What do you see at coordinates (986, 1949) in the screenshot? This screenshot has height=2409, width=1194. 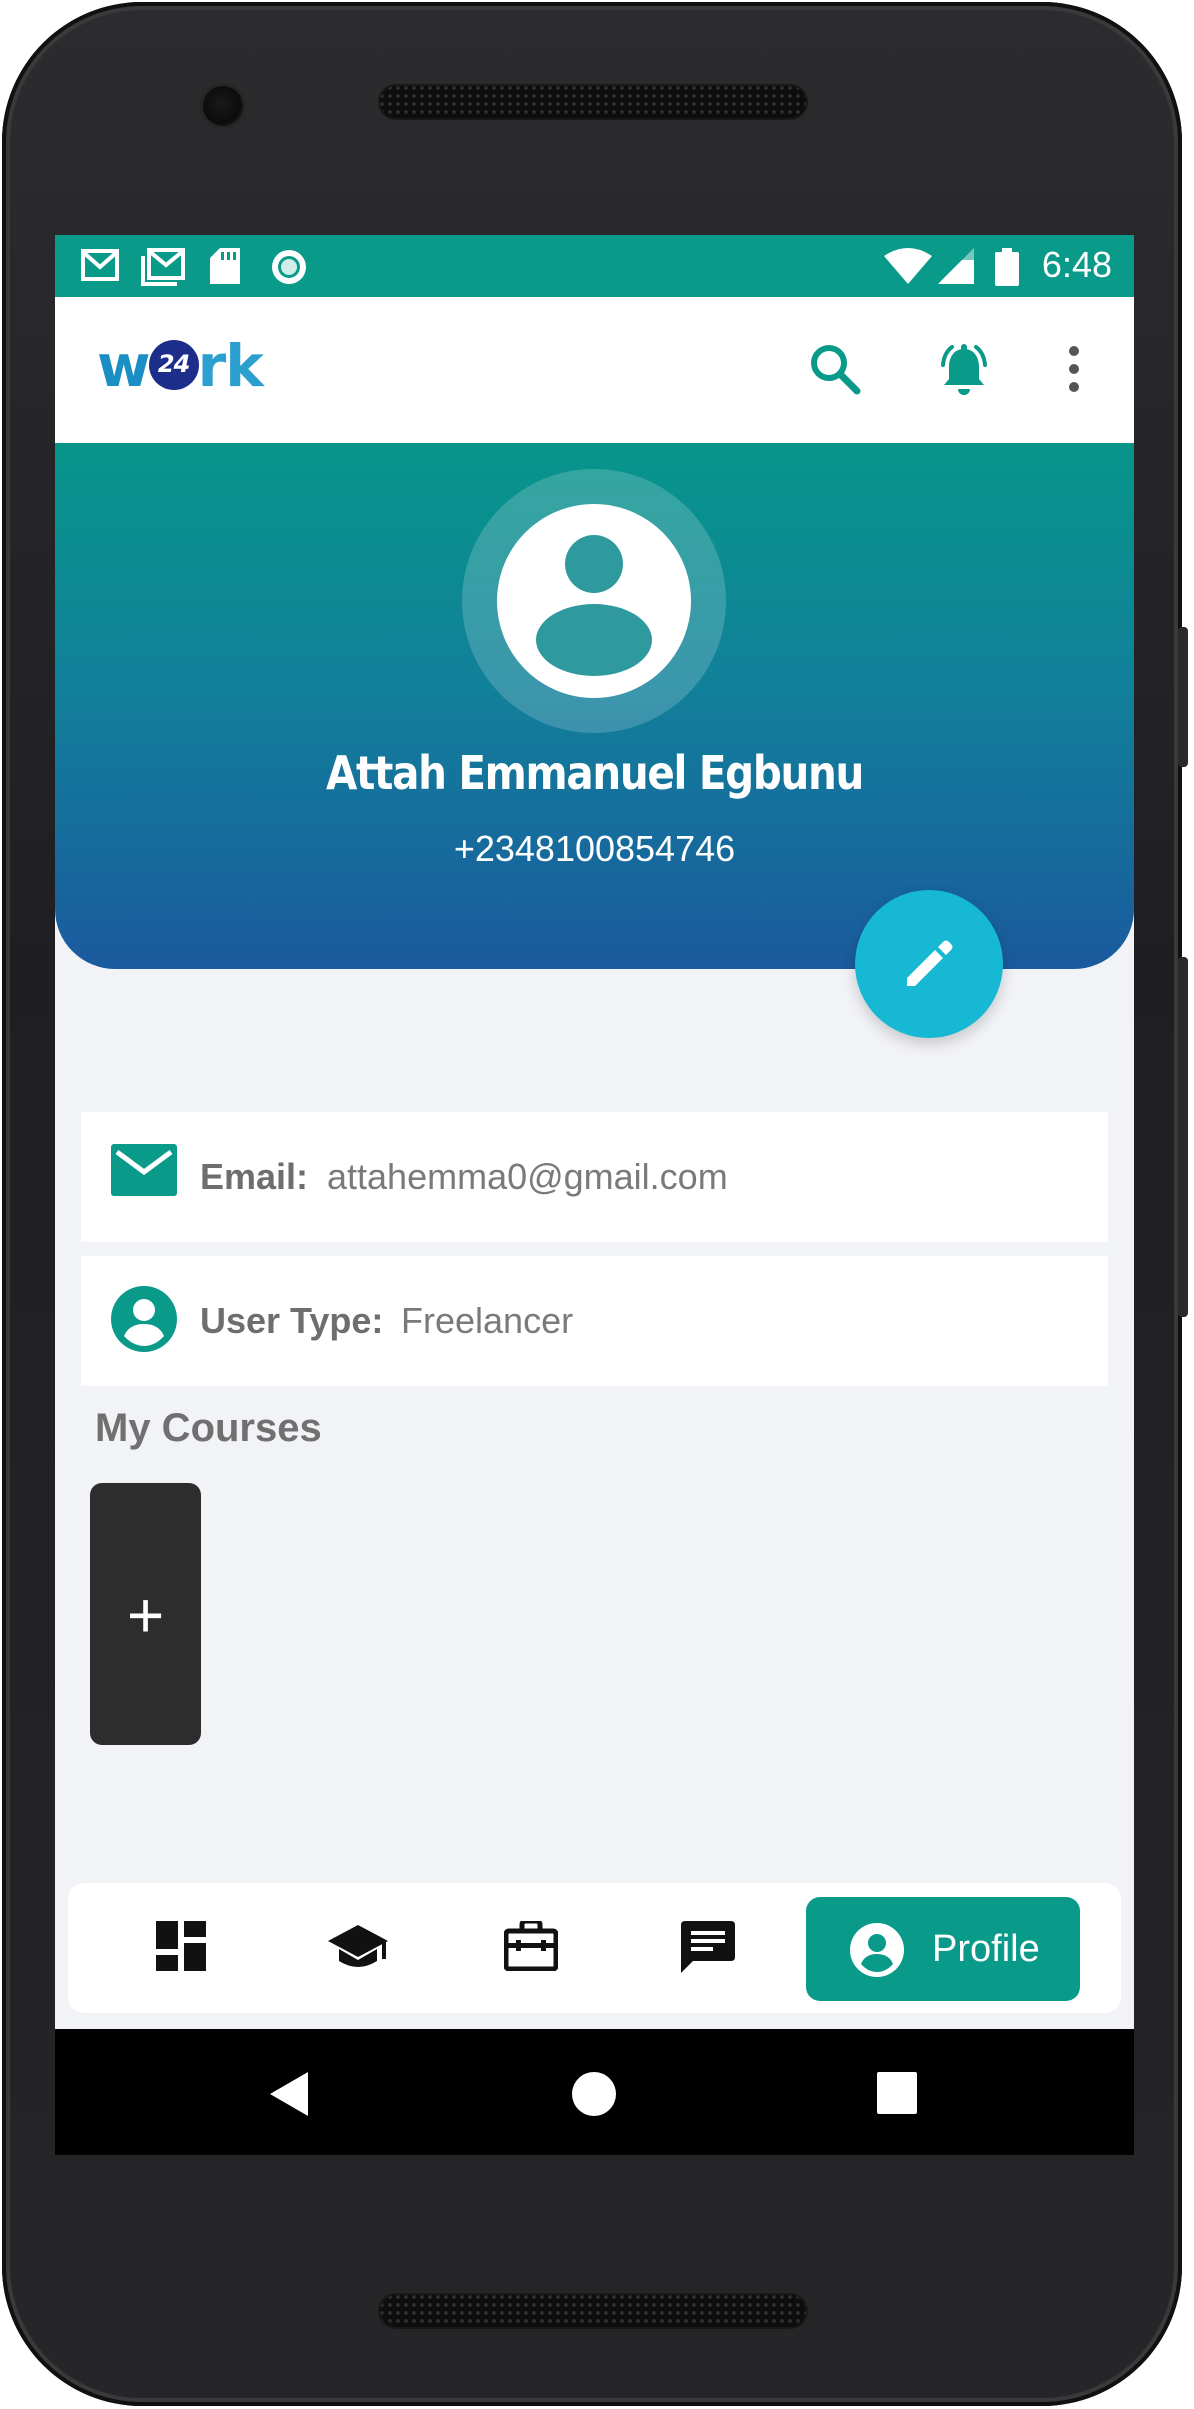 I see `nav-profile-label: Profile` at bounding box center [986, 1949].